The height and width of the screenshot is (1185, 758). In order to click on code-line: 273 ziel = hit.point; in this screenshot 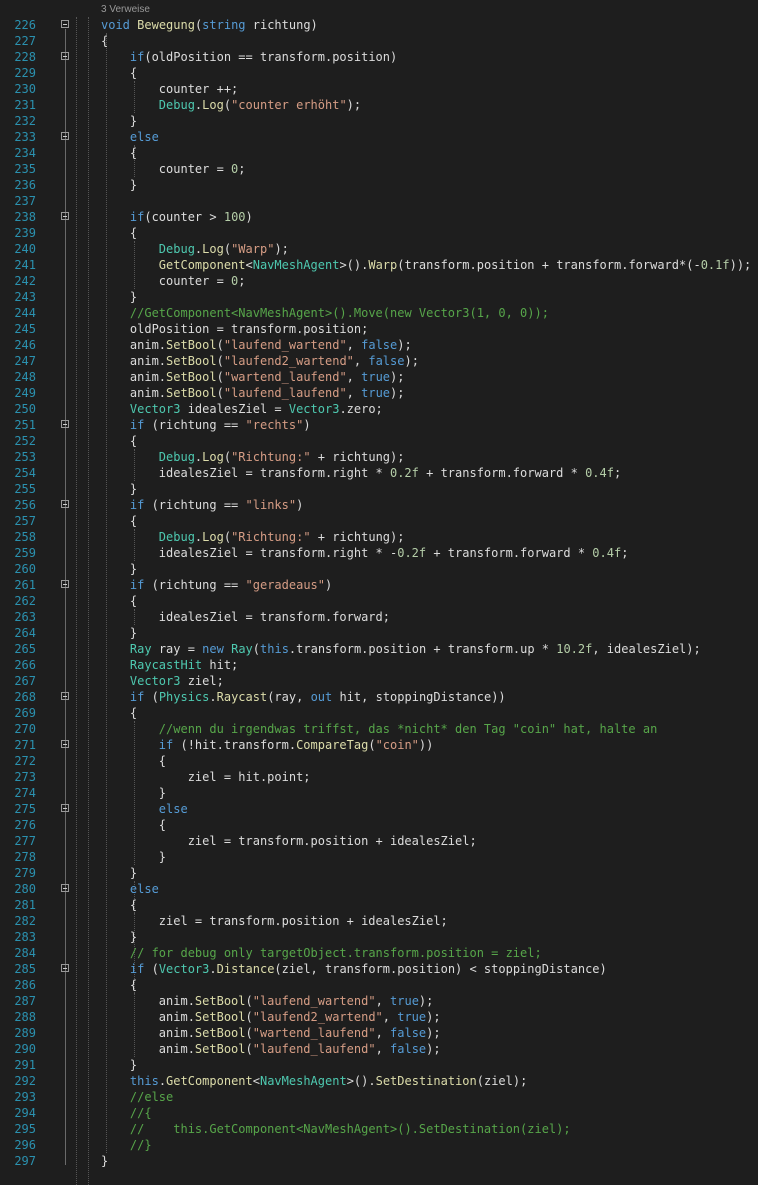, I will do `click(379, 777)`.